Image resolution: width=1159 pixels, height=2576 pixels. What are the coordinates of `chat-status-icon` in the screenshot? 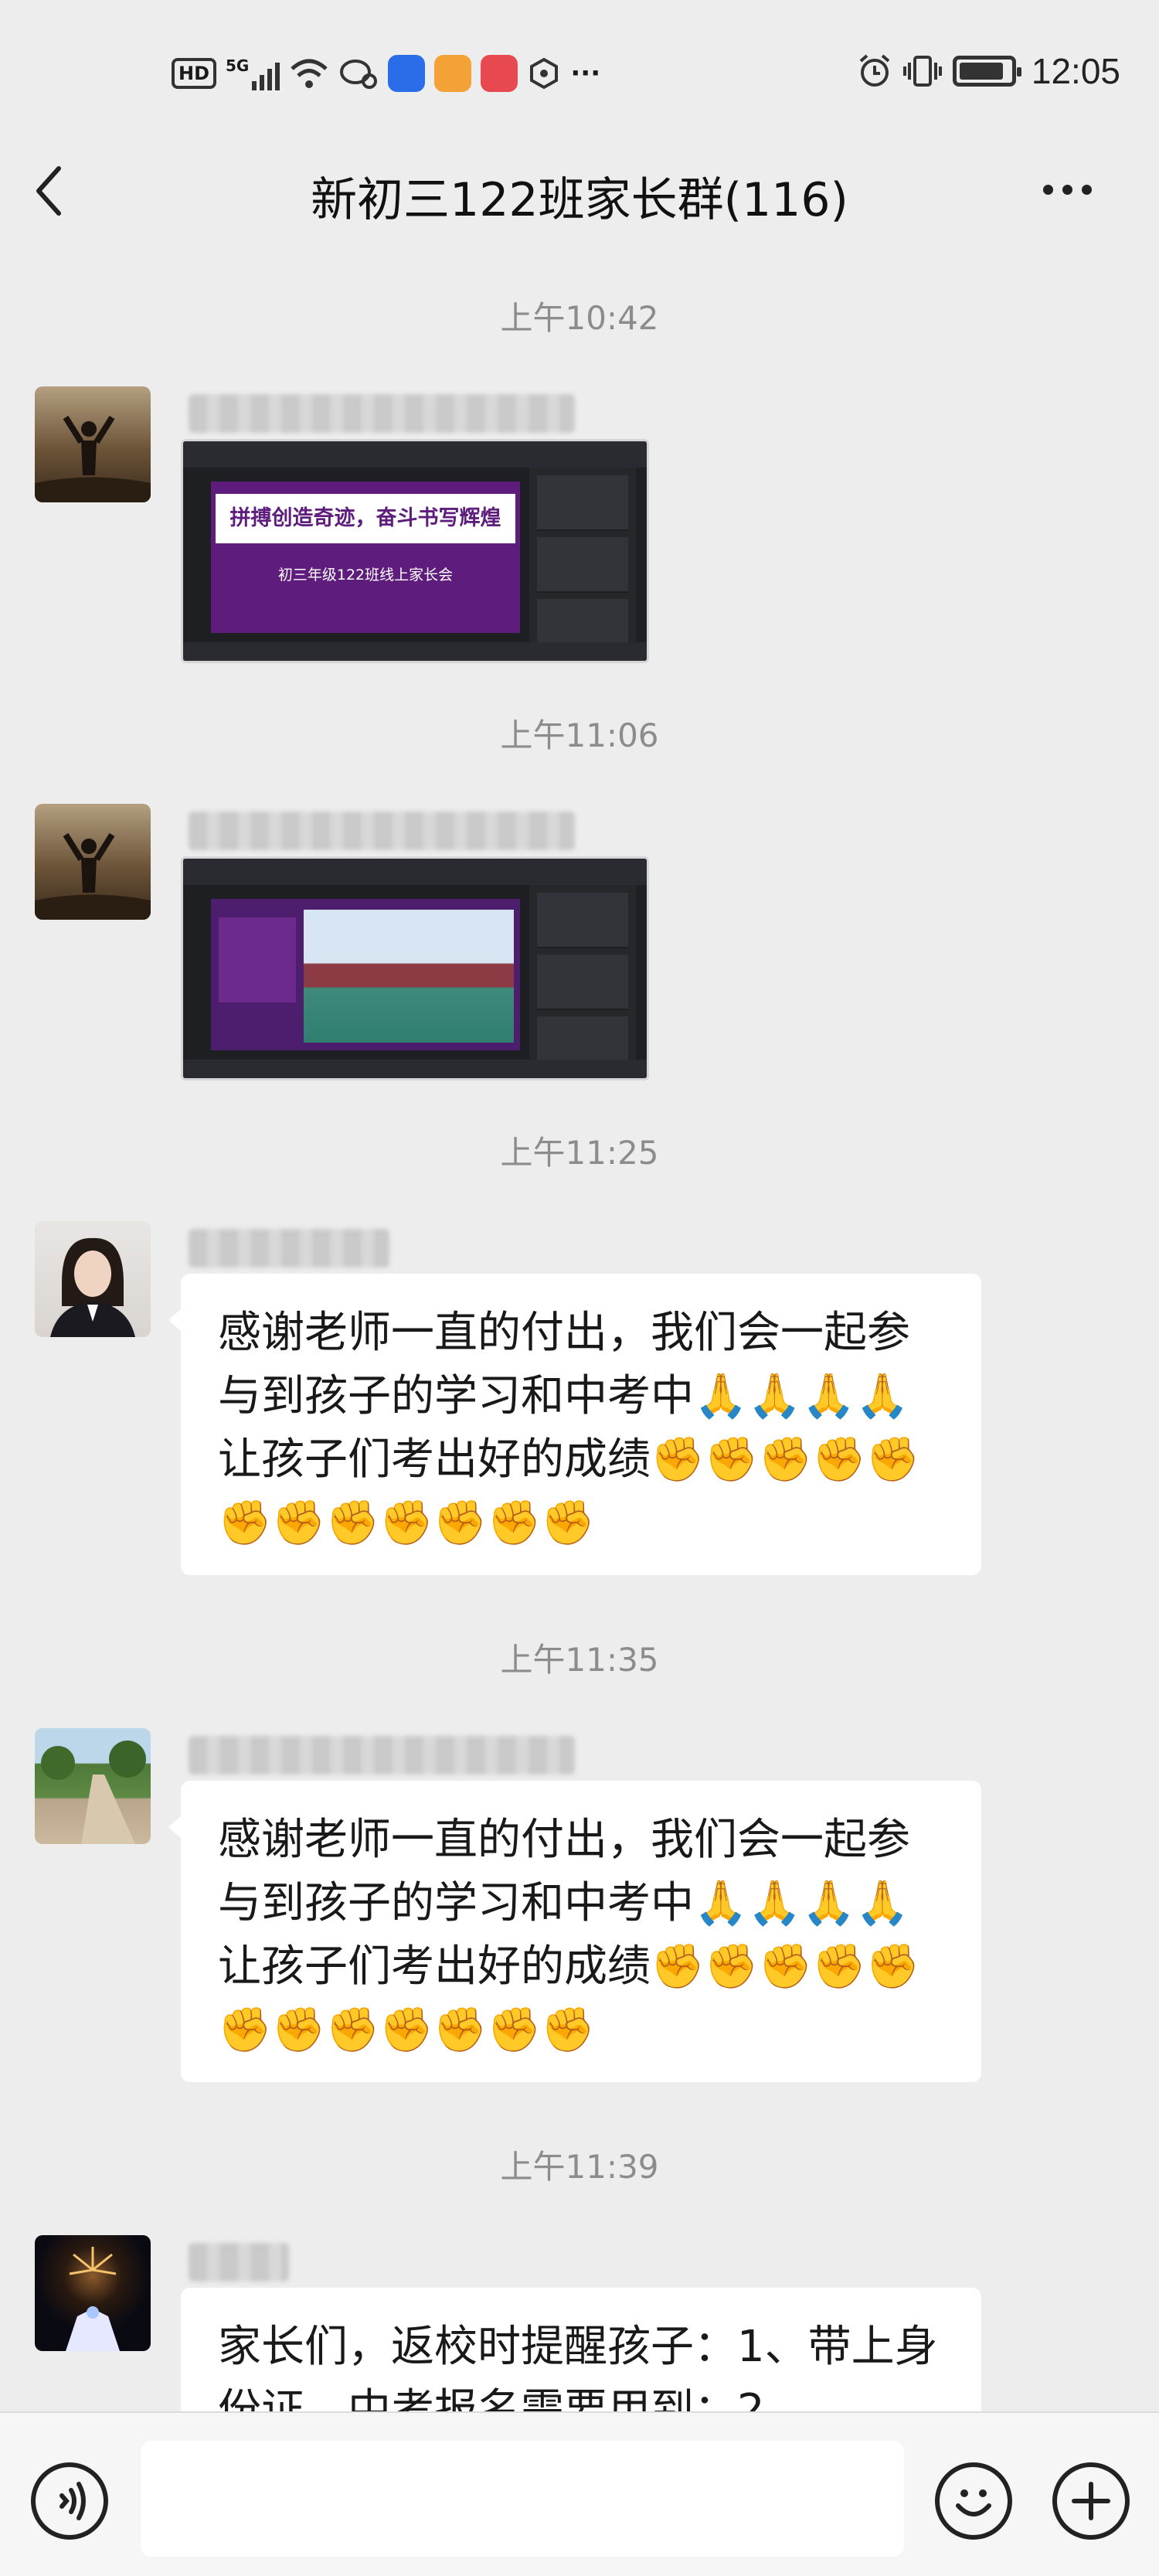 It's located at (359, 74).